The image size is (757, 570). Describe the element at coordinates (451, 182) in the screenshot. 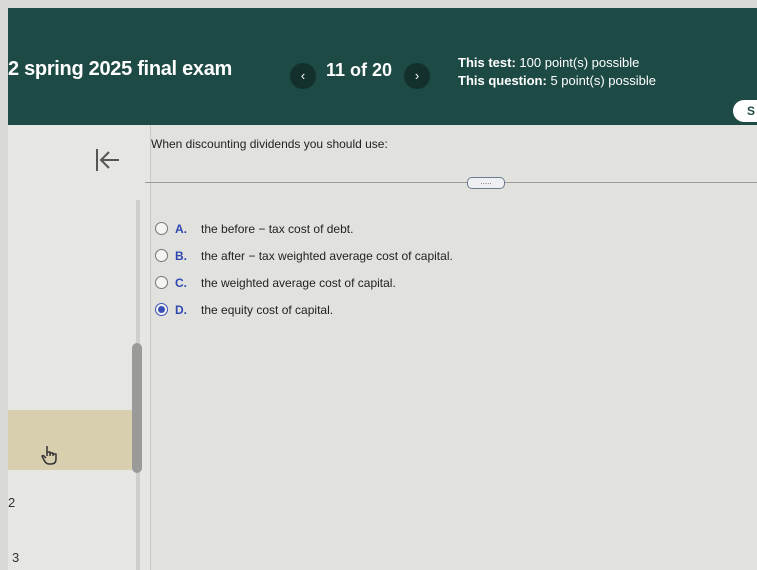

I see `divider` at that location.